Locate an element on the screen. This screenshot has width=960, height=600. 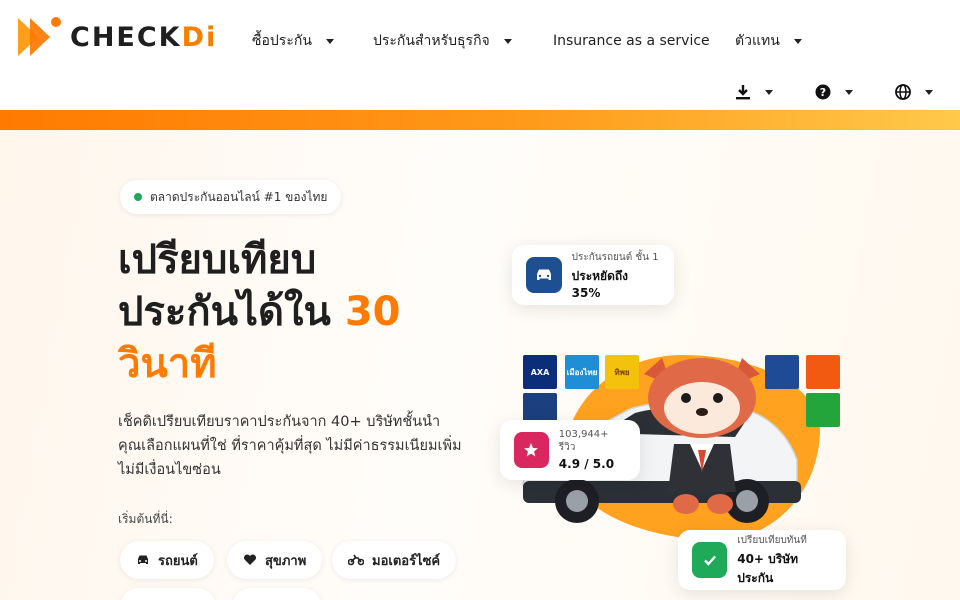
nav-business-insurance: ประกันสำหรับธุรกิจ is located at coordinates (442, 41).